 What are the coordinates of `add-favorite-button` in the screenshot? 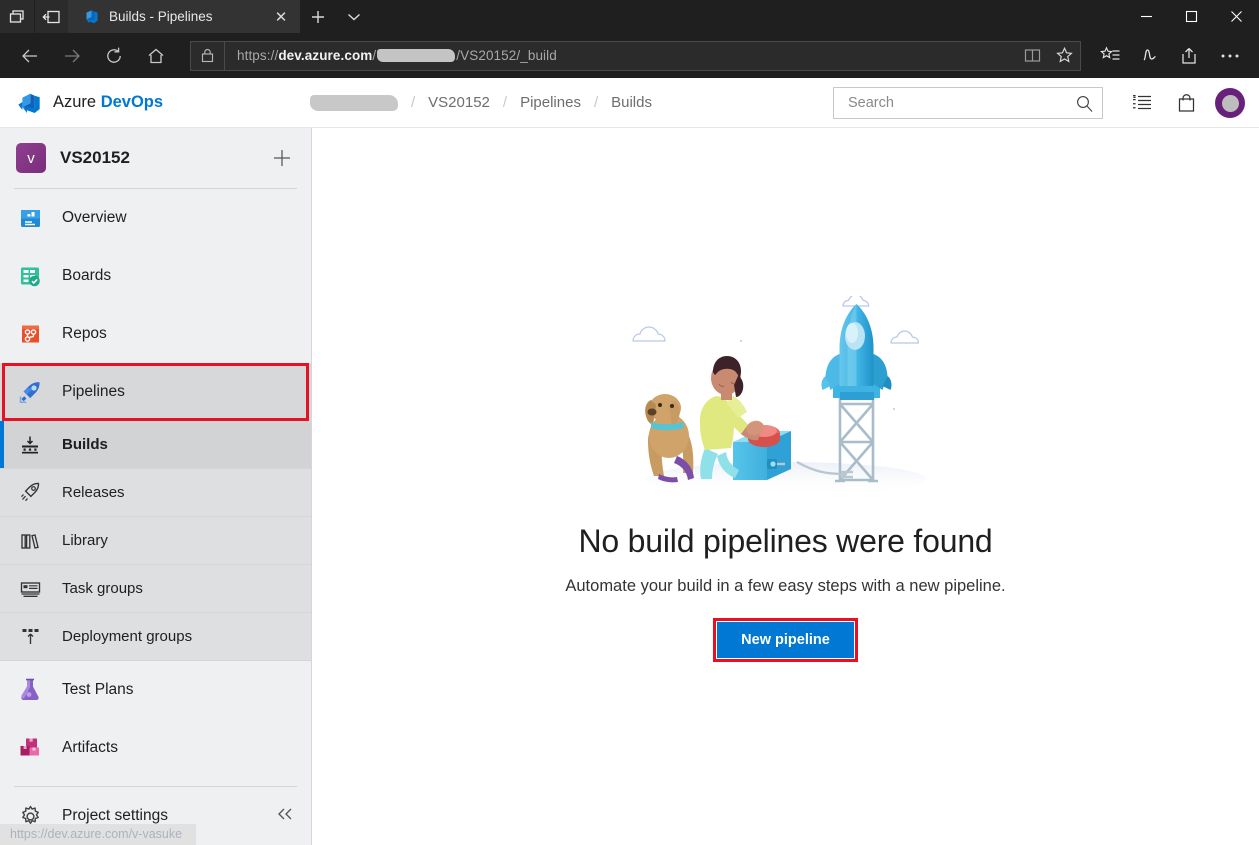 It's located at (1064, 56).